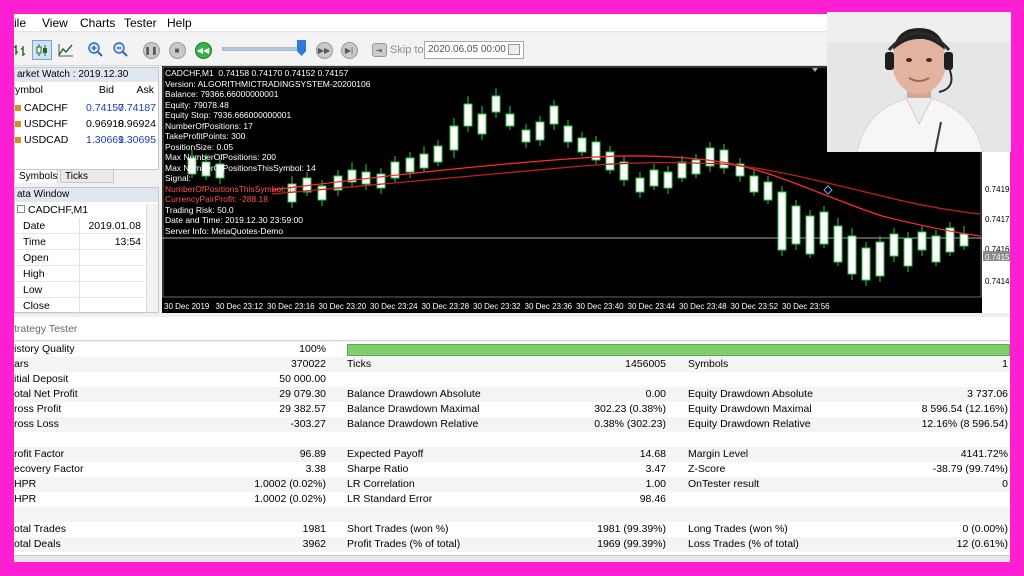 The height and width of the screenshot is (576, 1024). I want to click on menu-charts: Charts, so click(97, 23).